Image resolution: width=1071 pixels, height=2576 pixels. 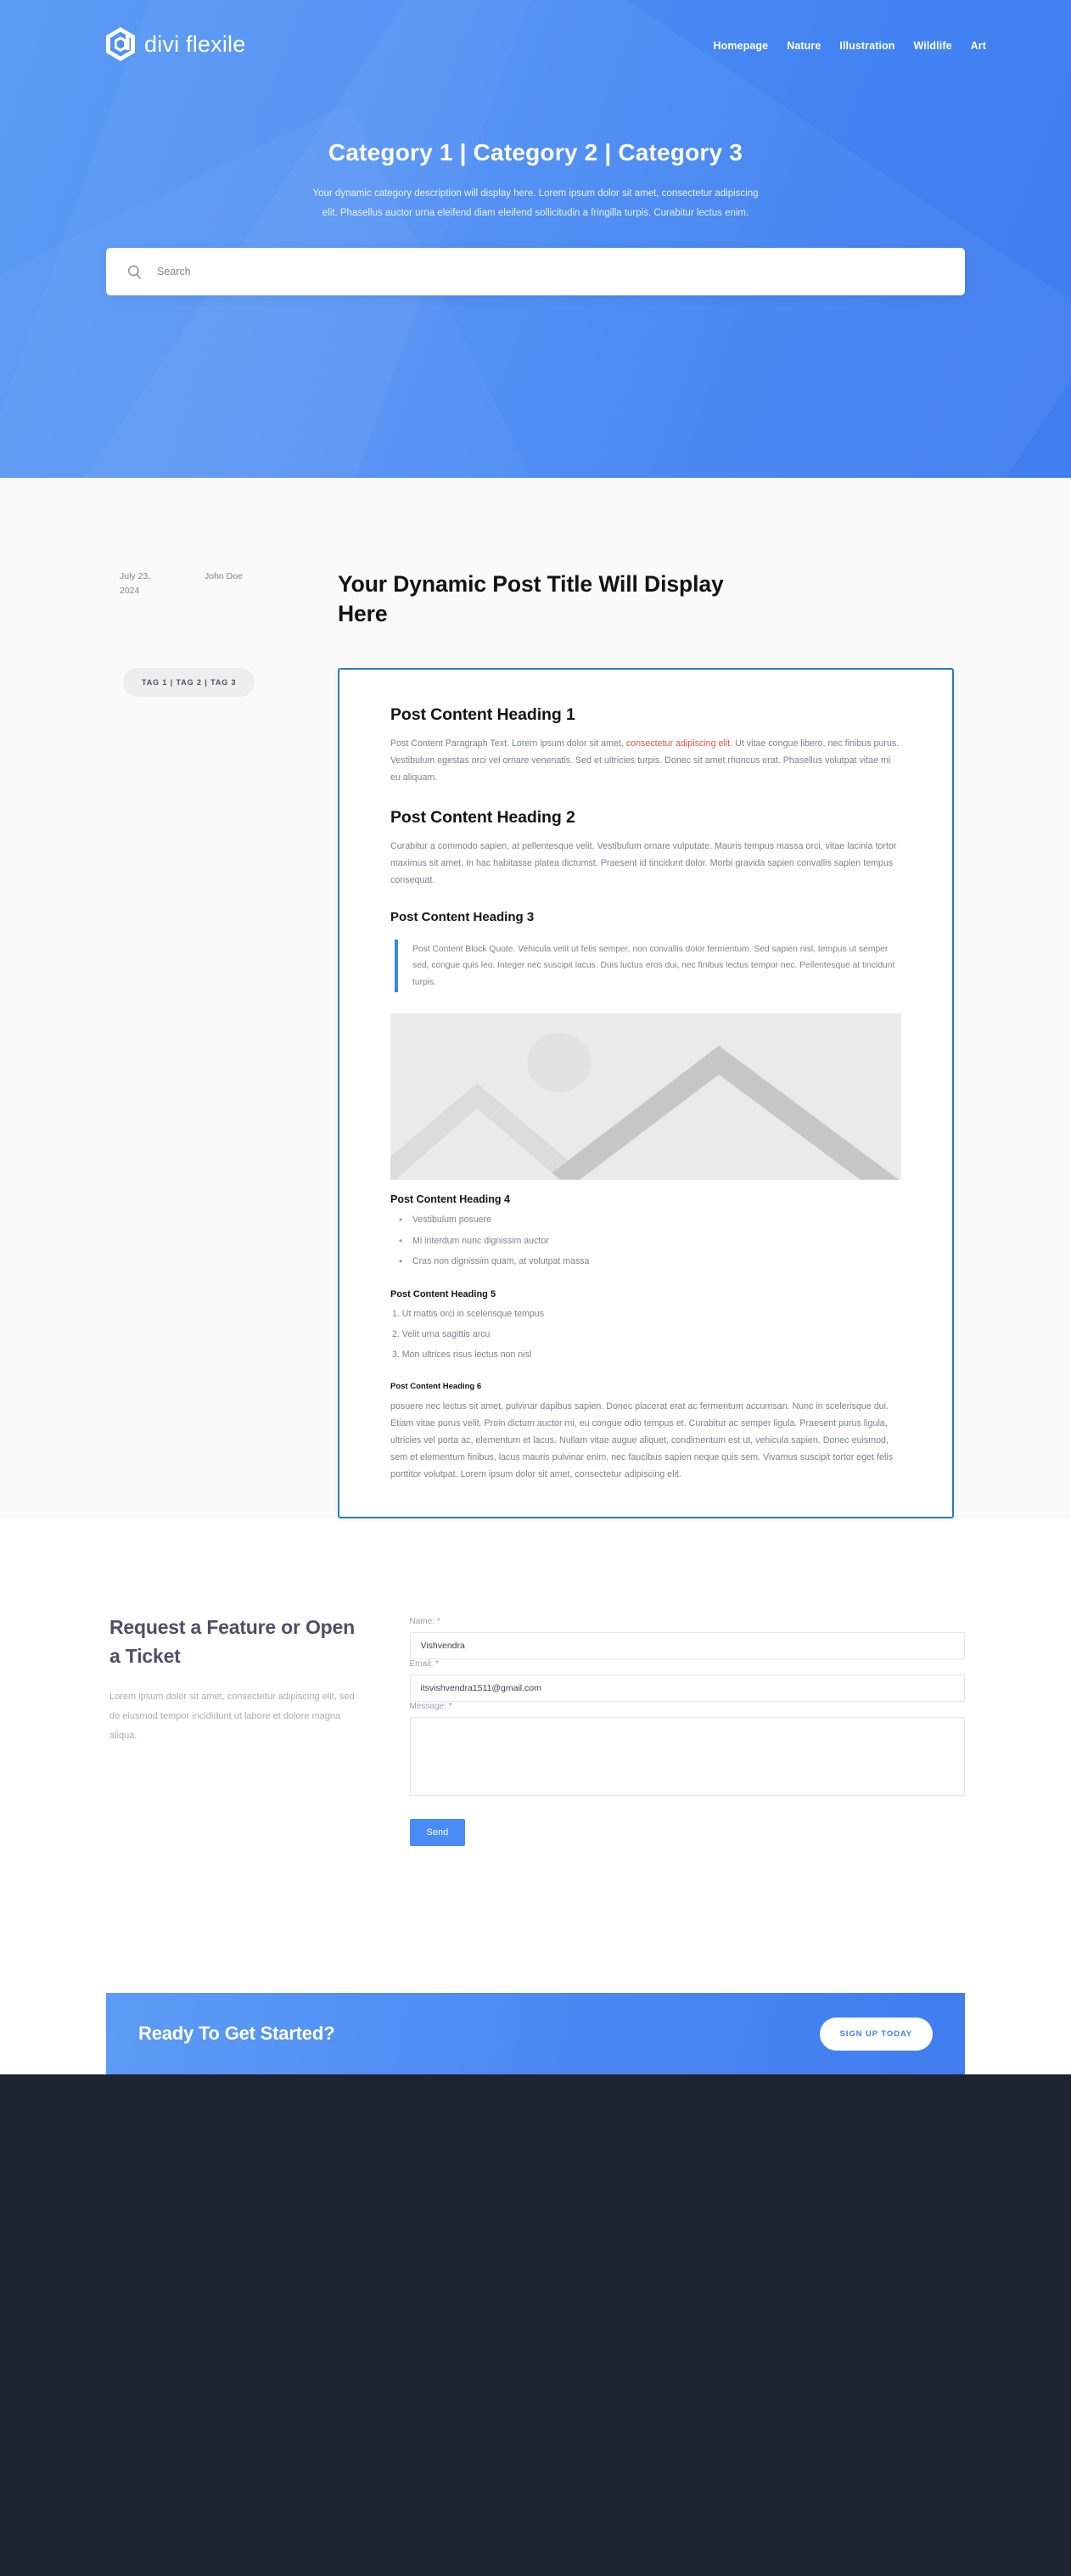 I want to click on nav-item-illustration: Illustration, so click(x=866, y=46).